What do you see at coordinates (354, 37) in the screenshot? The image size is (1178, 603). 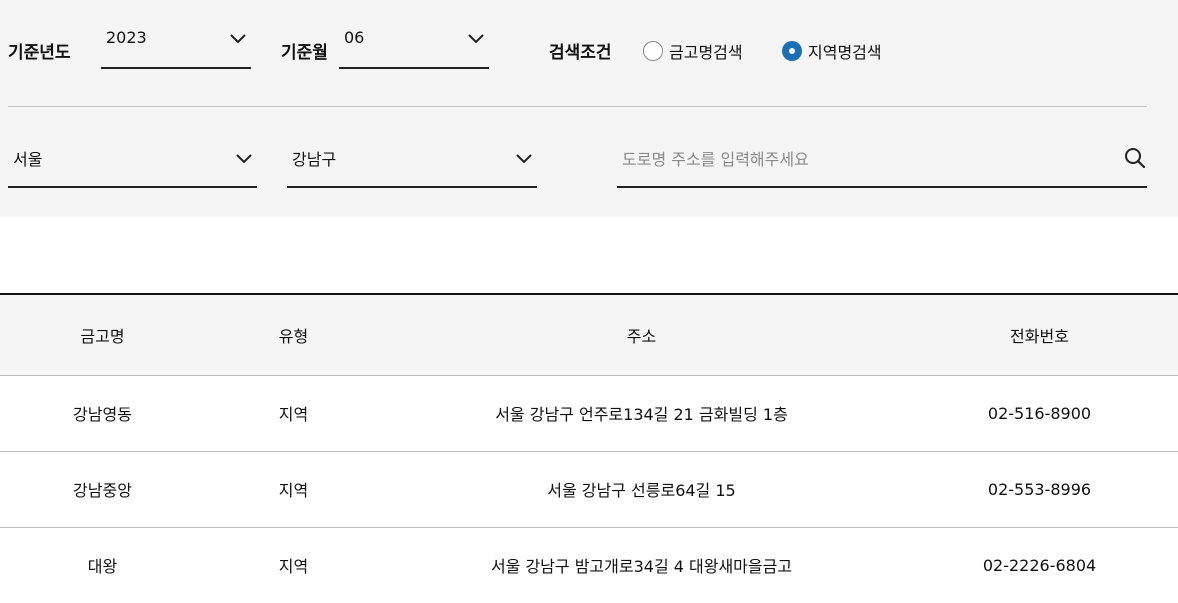 I see `month-value: 06` at bounding box center [354, 37].